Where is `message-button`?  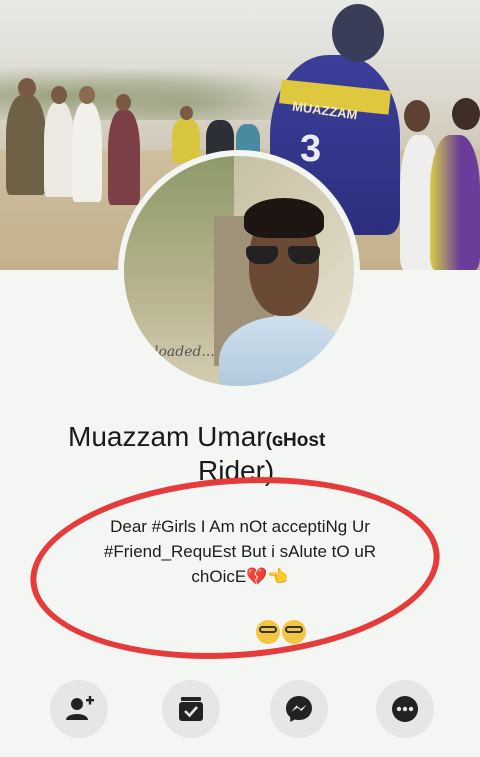 message-button is located at coordinates (299, 709).